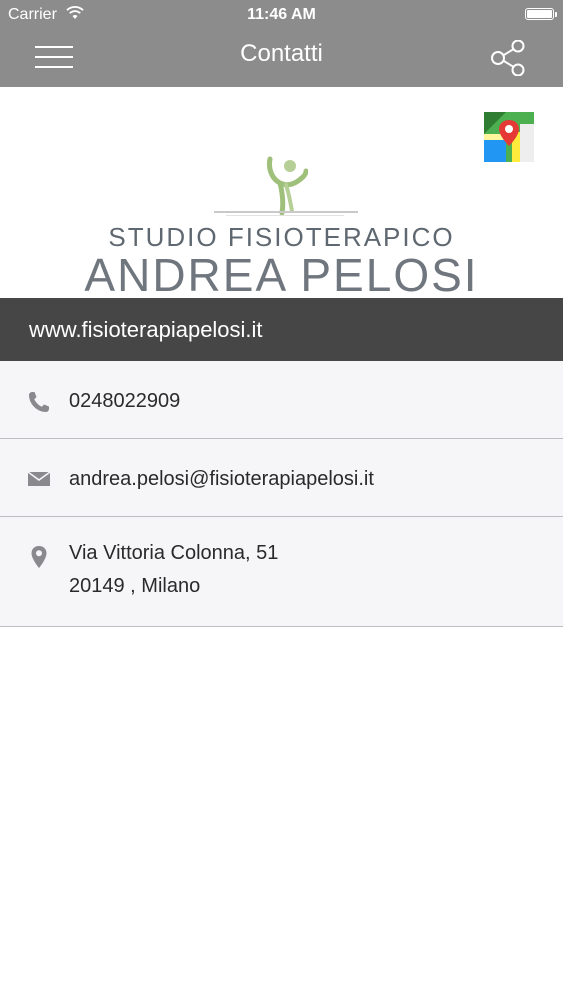 The width and height of the screenshot is (563, 1000). I want to click on email-icon, so click(39, 481).